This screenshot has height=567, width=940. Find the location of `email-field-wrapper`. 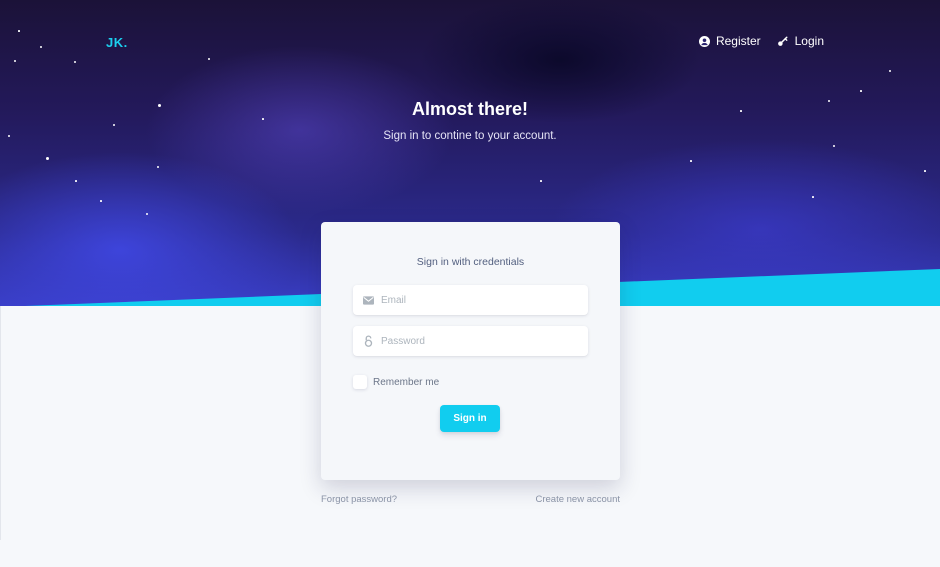

email-field-wrapper is located at coordinates (470, 300).